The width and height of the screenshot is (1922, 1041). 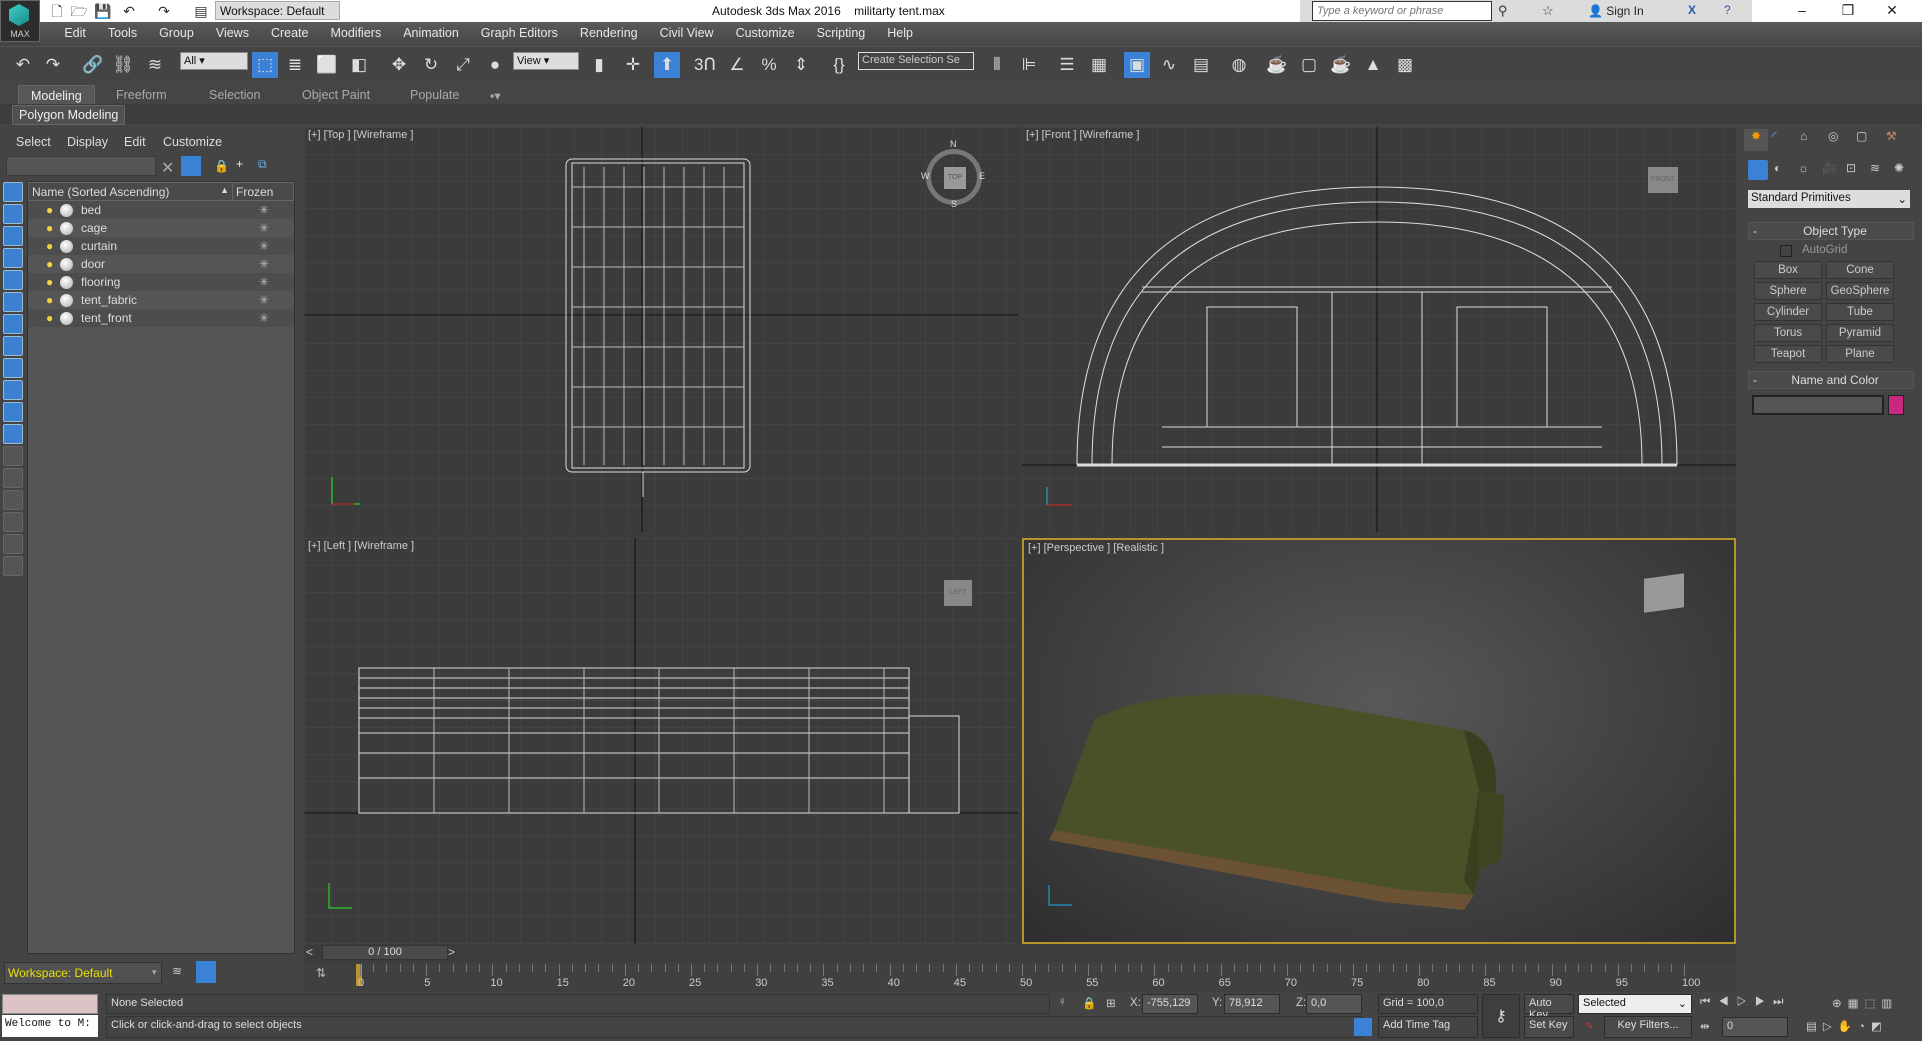 I want to click on spacewarps-filter-icon, so click(x=13, y=302).